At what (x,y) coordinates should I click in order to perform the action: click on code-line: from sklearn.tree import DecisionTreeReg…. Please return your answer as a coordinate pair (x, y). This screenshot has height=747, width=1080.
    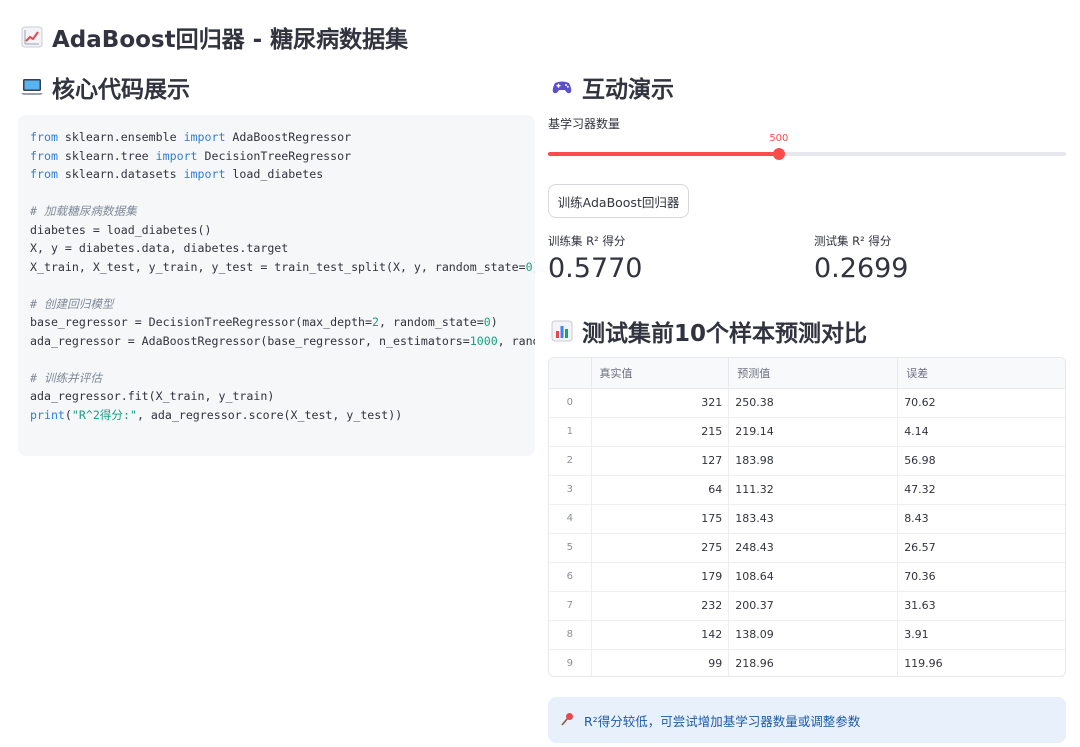
    Looking at the image, I should click on (191, 155).